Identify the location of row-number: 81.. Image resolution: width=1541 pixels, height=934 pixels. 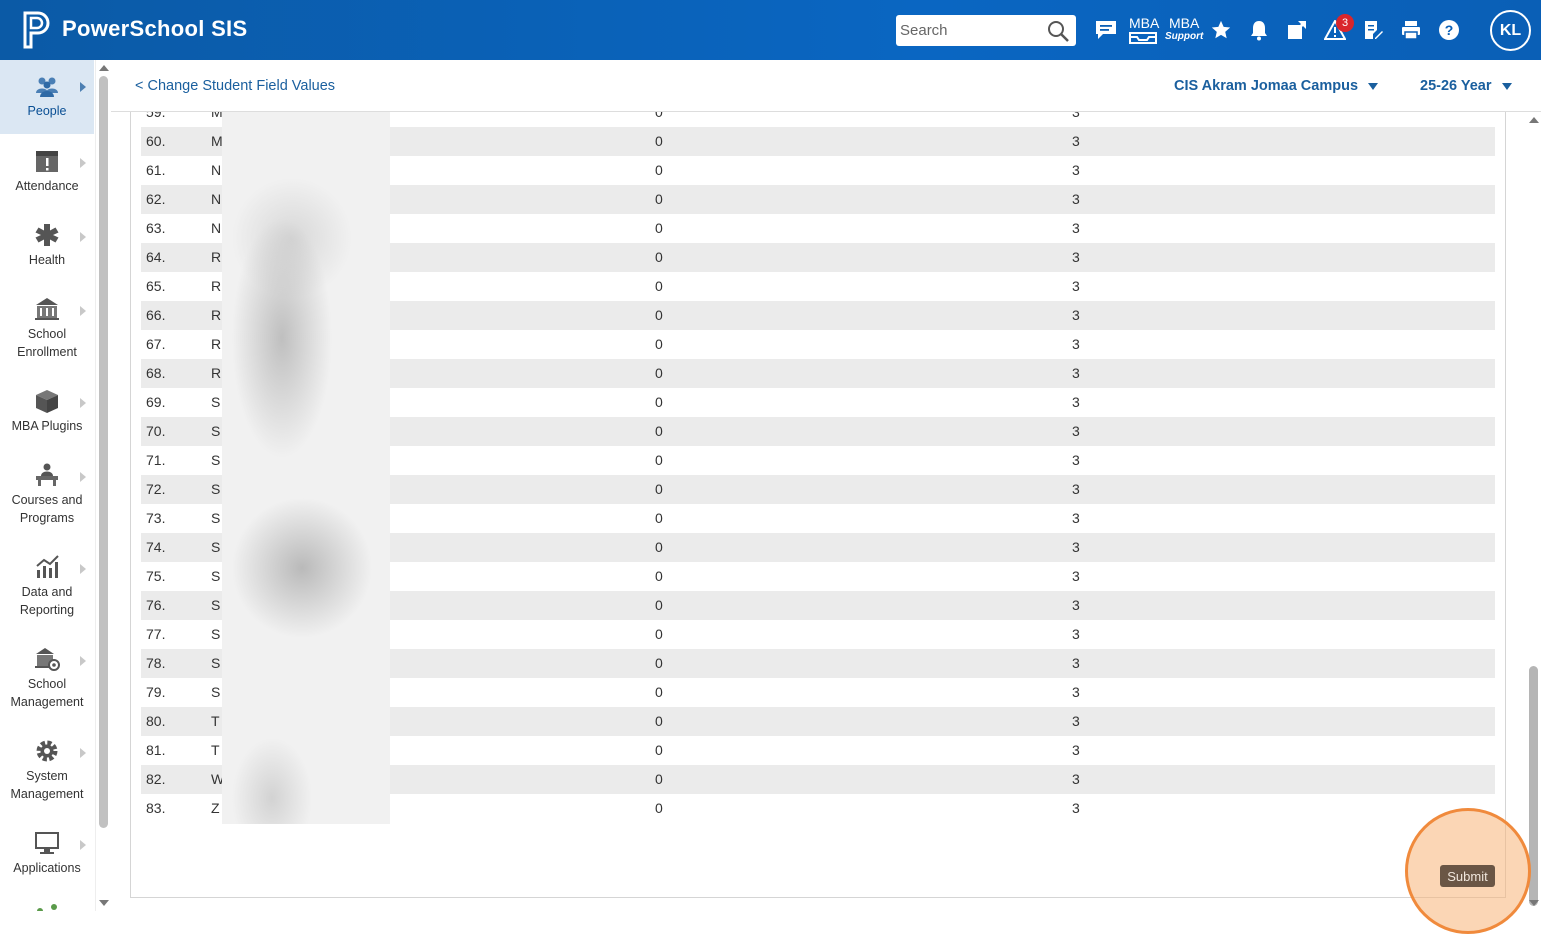
(156, 750).